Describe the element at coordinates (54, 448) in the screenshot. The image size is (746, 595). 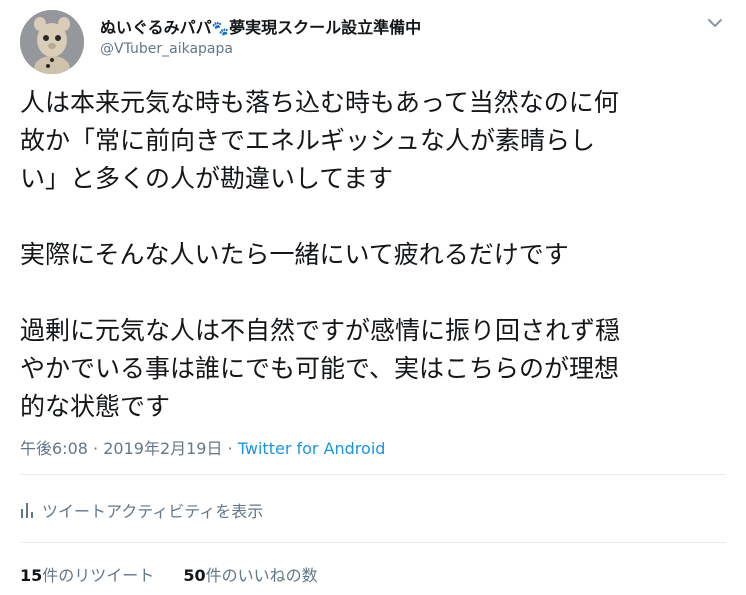
I see `tweet-time: 午後6:08` at that location.